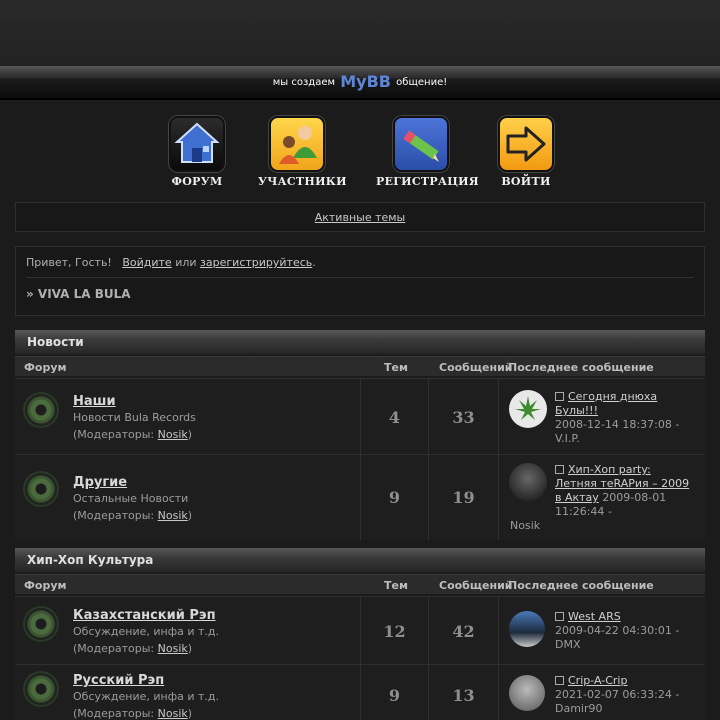  What do you see at coordinates (617, 424) in the screenshot?
I see `last-post-date: 2008-12-14 18:37:08 -` at bounding box center [617, 424].